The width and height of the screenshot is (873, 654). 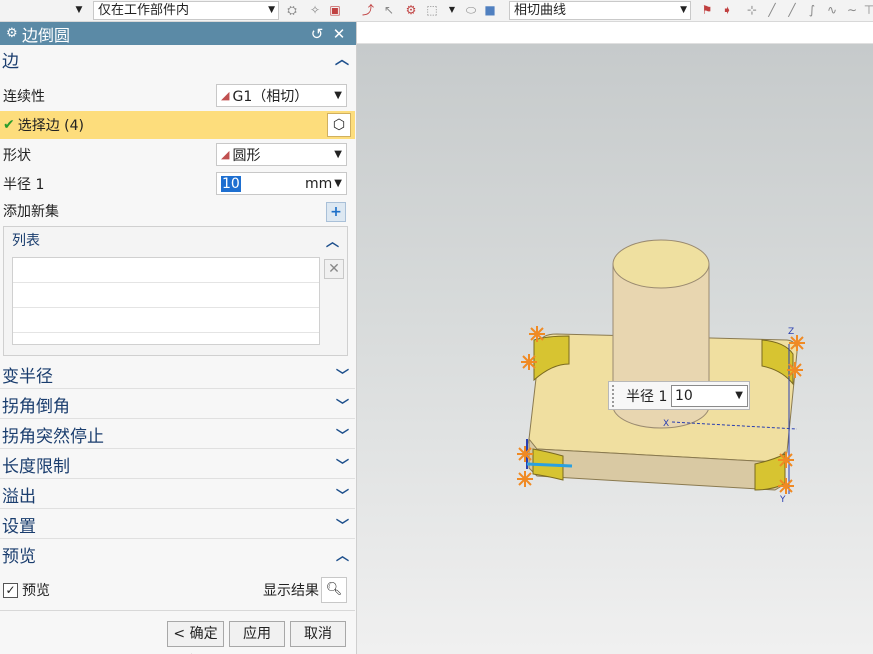 I want to click on edge-section-header: 边 ︿, so click(x=177, y=59).